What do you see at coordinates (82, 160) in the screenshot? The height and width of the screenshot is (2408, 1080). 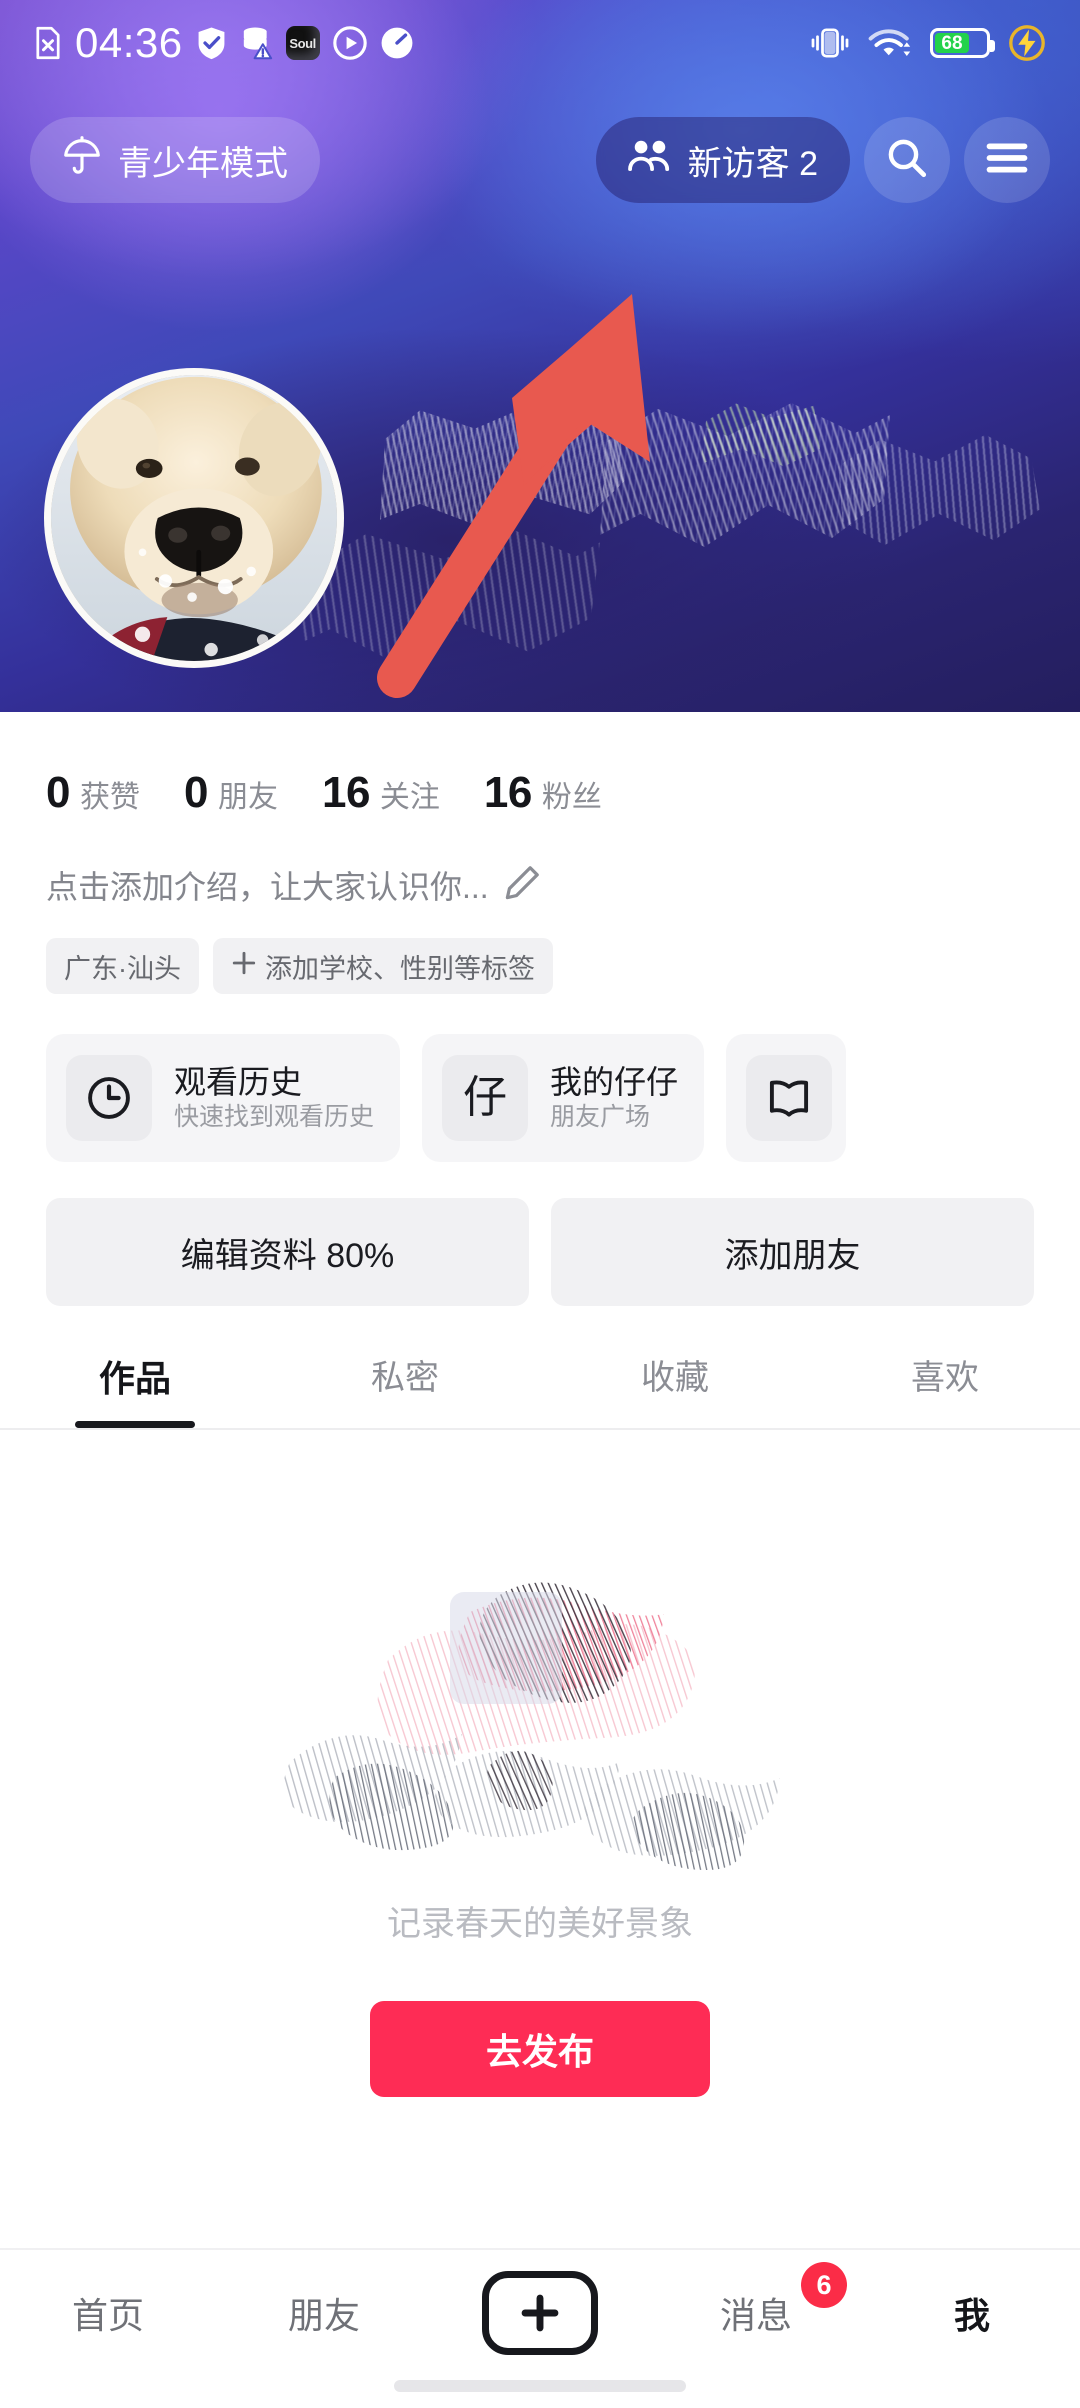 I see `umbrella-icon` at bounding box center [82, 160].